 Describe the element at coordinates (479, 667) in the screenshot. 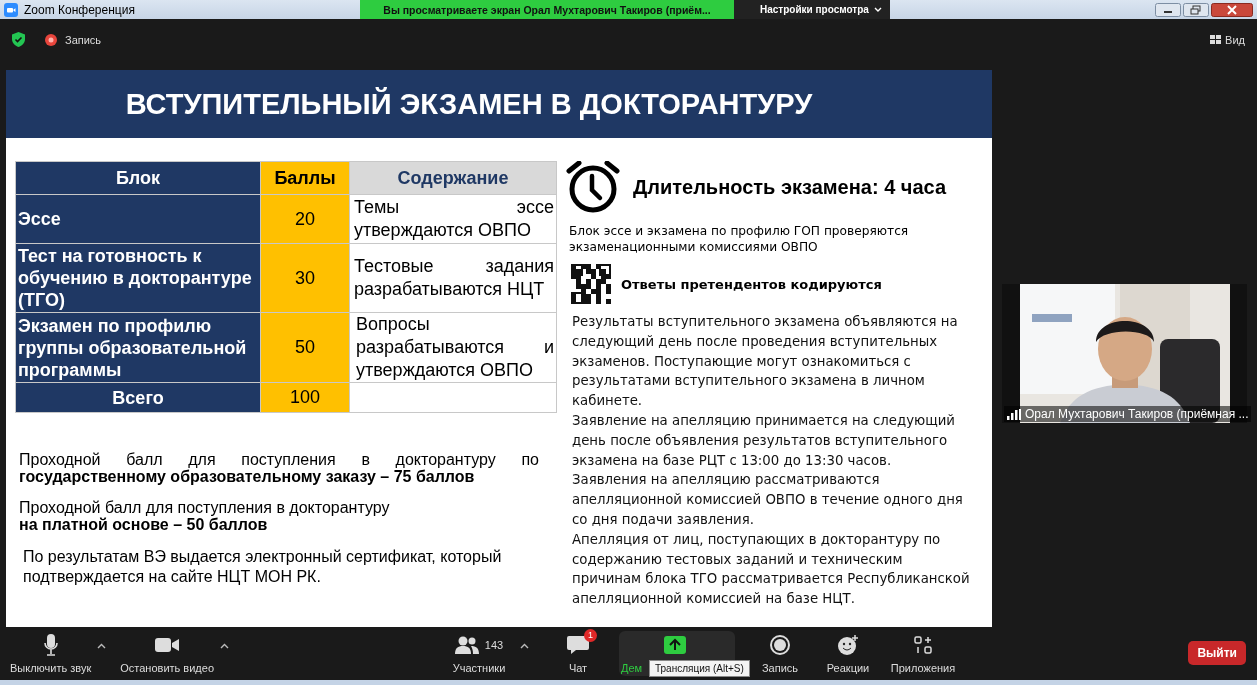

I see `button-label: Участники` at that location.